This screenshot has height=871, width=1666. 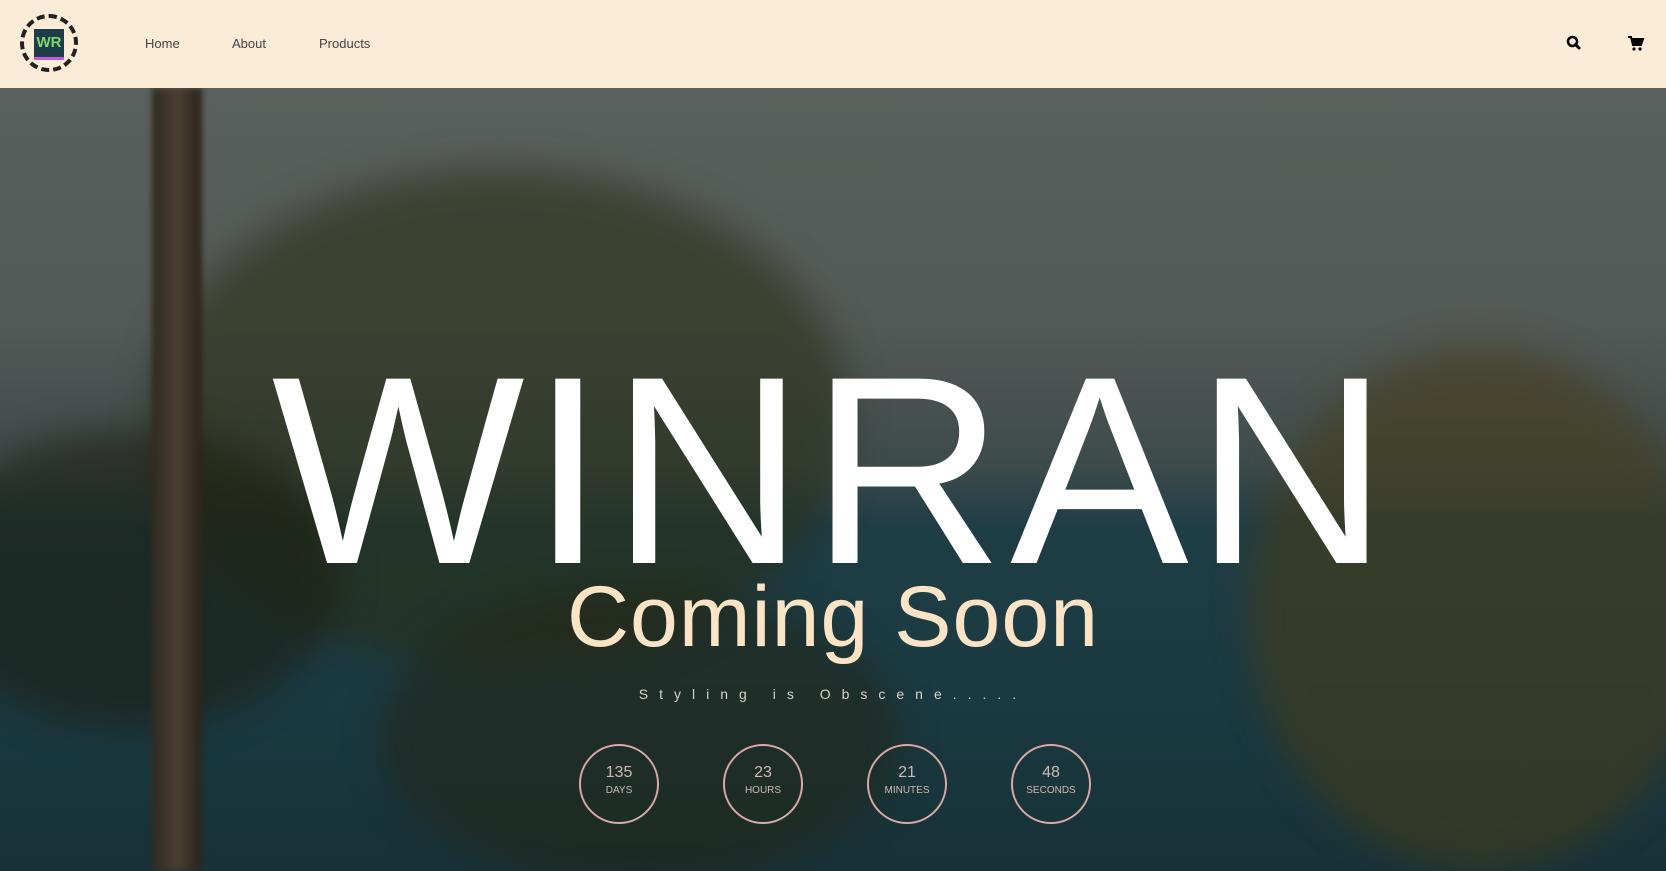 I want to click on countdown-label: SECONDS, so click(x=1051, y=790).